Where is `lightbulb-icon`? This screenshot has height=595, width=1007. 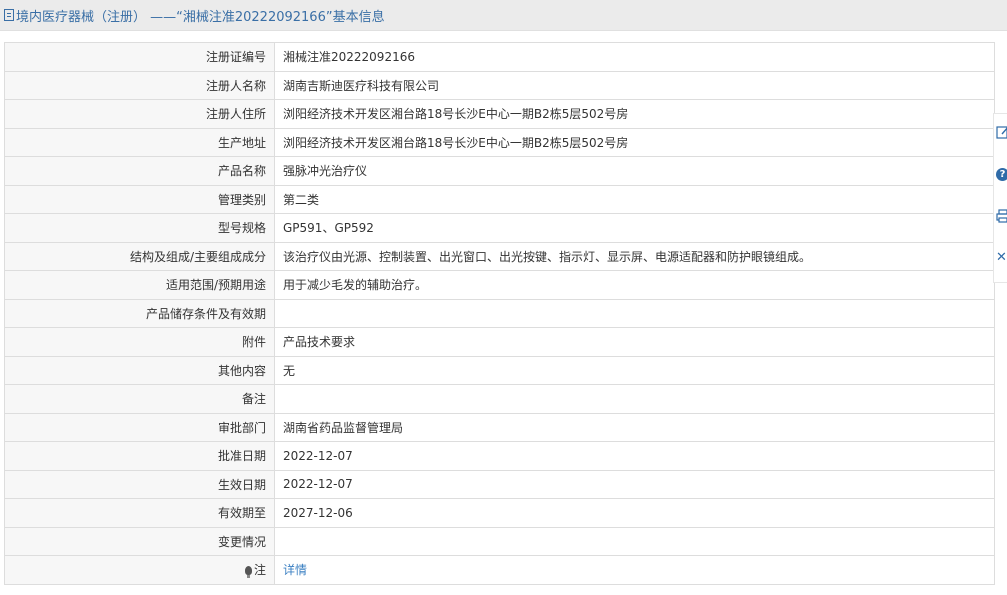 lightbulb-icon is located at coordinates (248, 572).